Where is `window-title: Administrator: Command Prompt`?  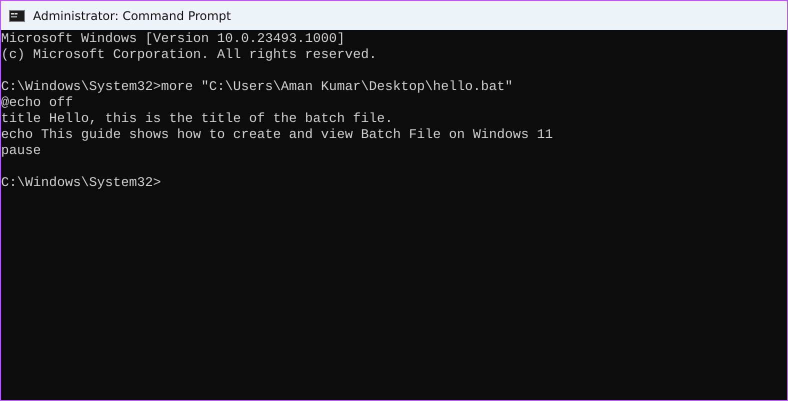 window-title: Administrator: Command Prompt is located at coordinates (132, 15).